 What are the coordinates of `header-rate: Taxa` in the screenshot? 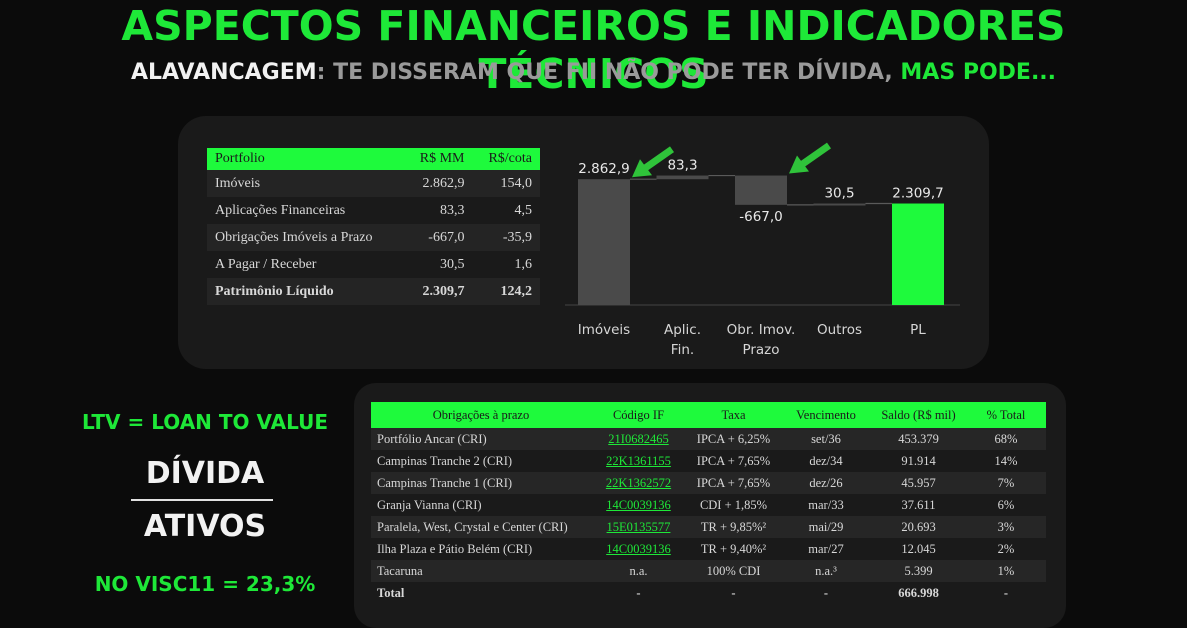 It's located at (733, 415).